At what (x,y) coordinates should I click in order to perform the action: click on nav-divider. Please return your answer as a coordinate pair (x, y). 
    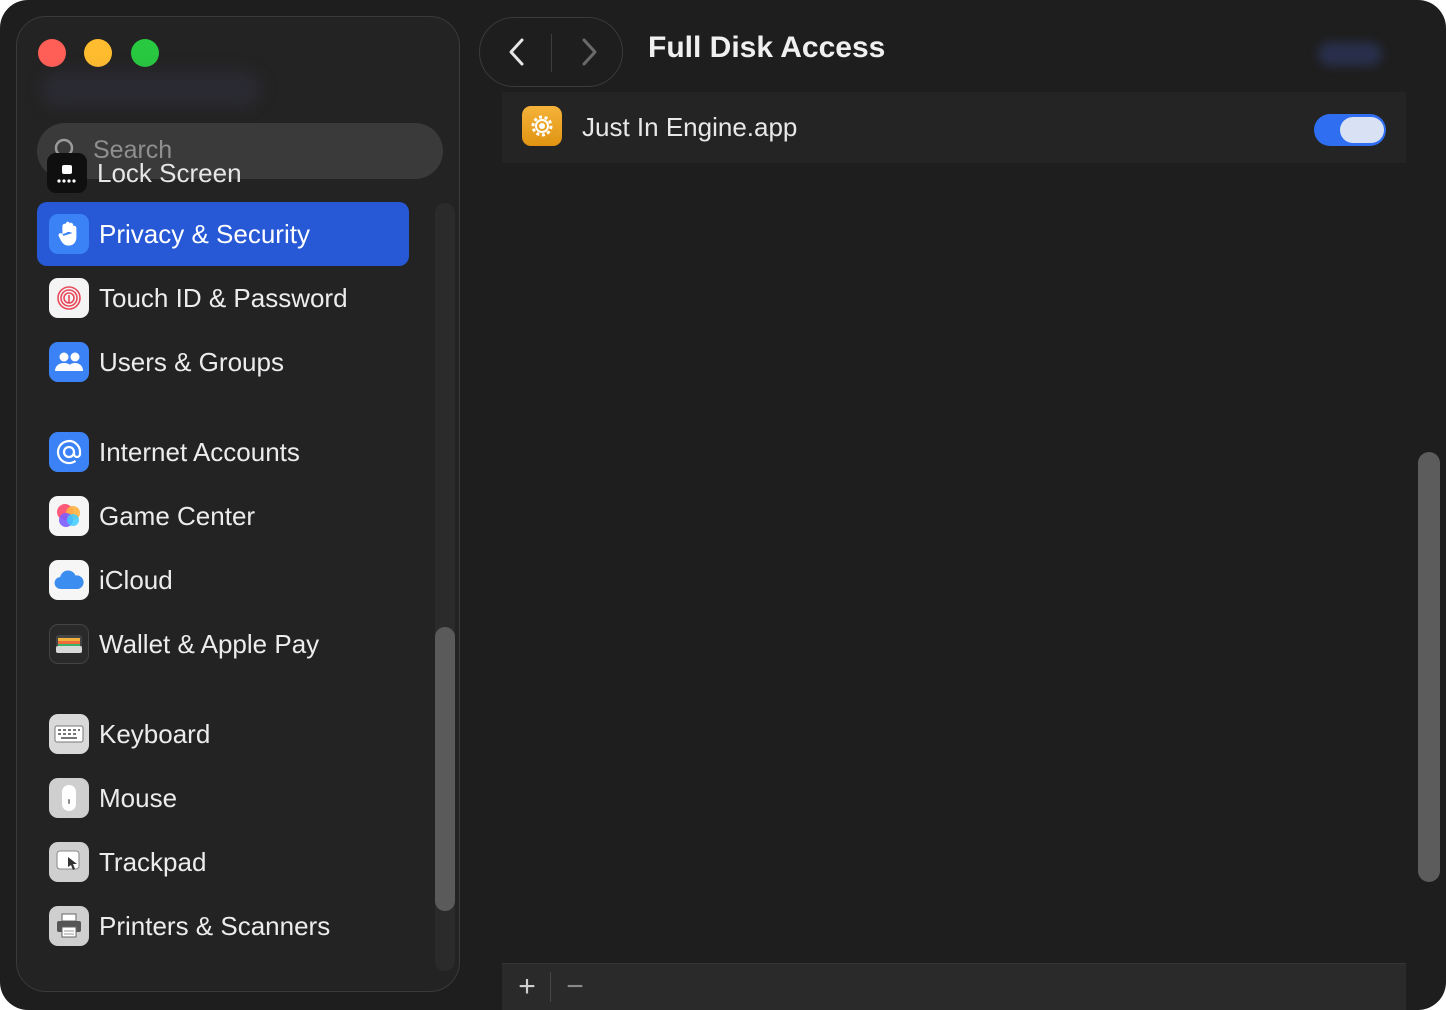
    Looking at the image, I should click on (551, 53).